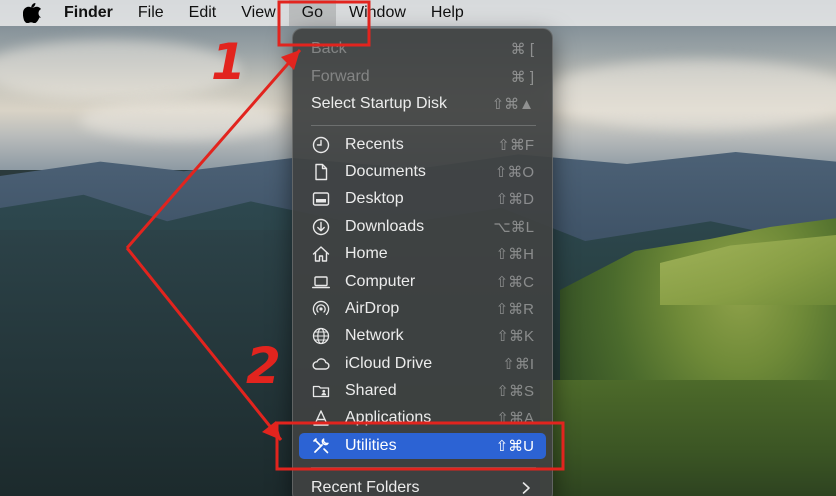 This screenshot has height=496, width=836. I want to click on menu-item-recent-folders: Recent Folders, so click(422, 485).